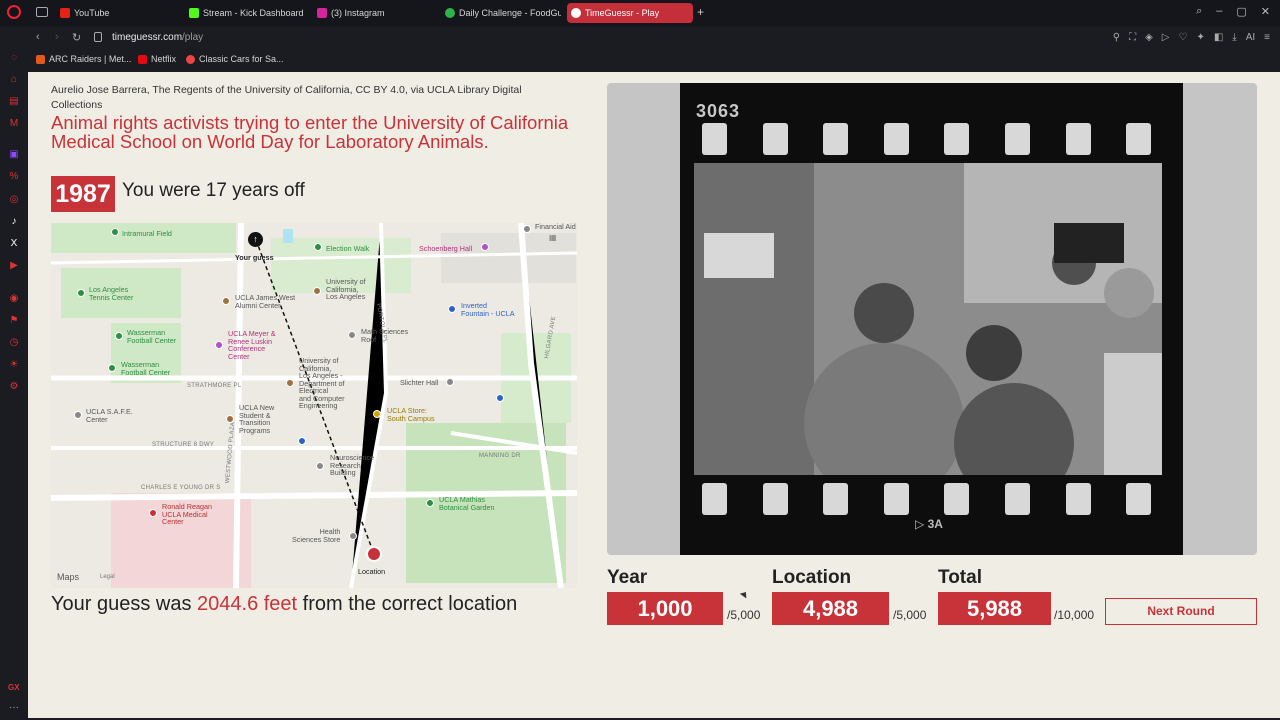 The height and width of the screenshot is (720, 1280). What do you see at coordinates (1116, 37) in the screenshot?
I see `pin-icon: ⚲` at bounding box center [1116, 37].